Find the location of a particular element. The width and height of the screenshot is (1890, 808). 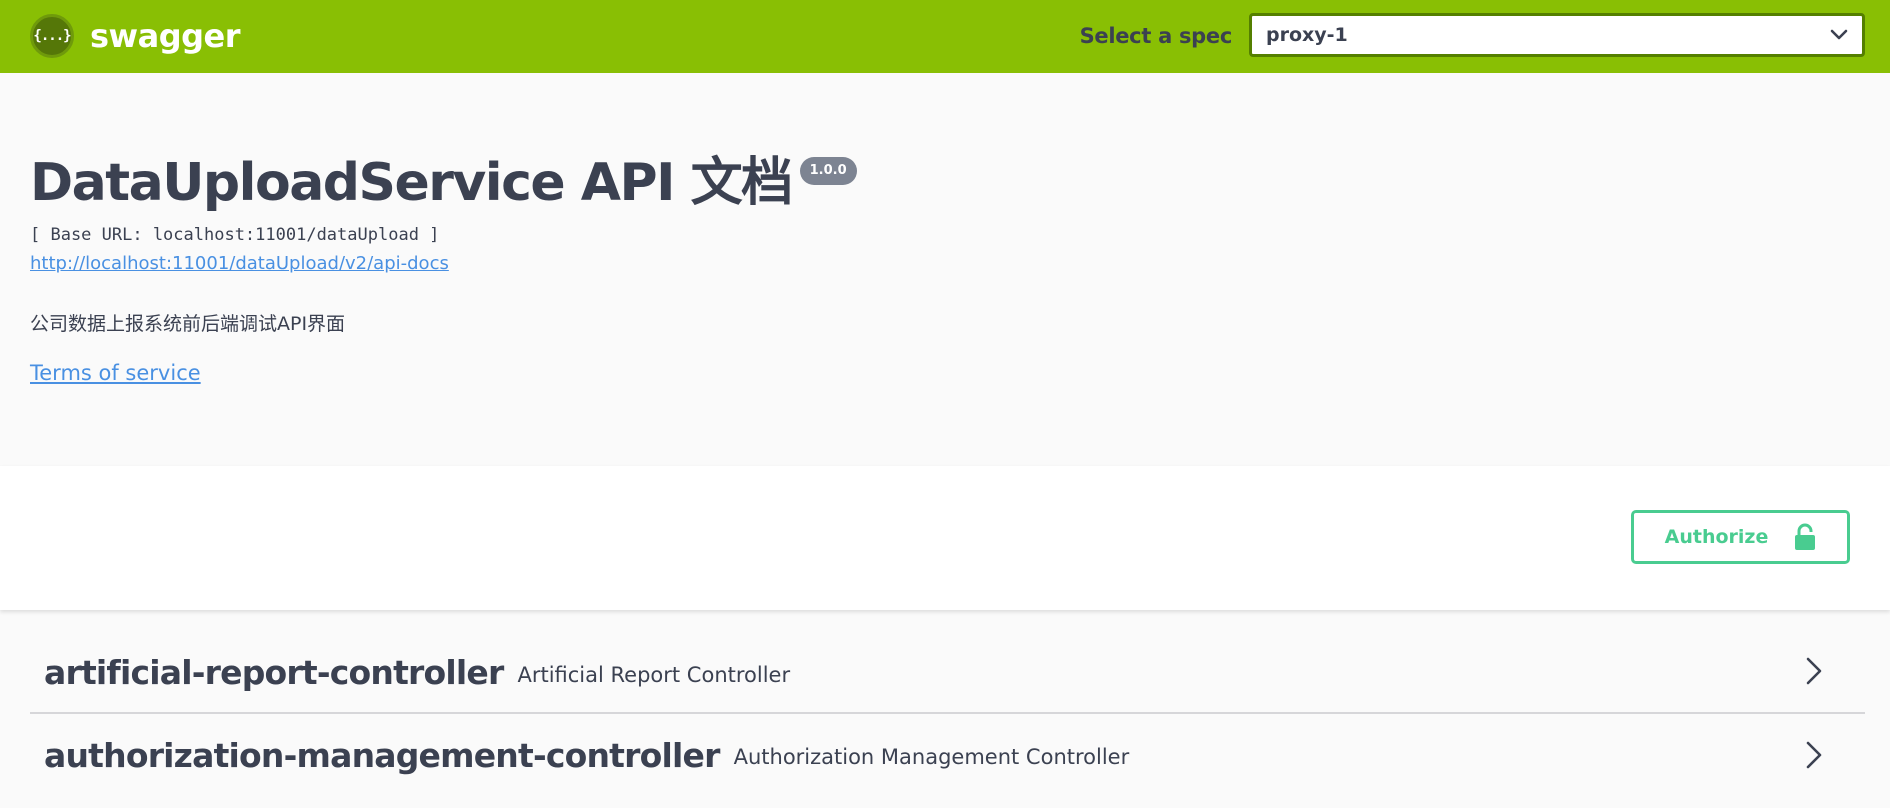

spec-select-label: Select a spec is located at coordinates (1156, 36).